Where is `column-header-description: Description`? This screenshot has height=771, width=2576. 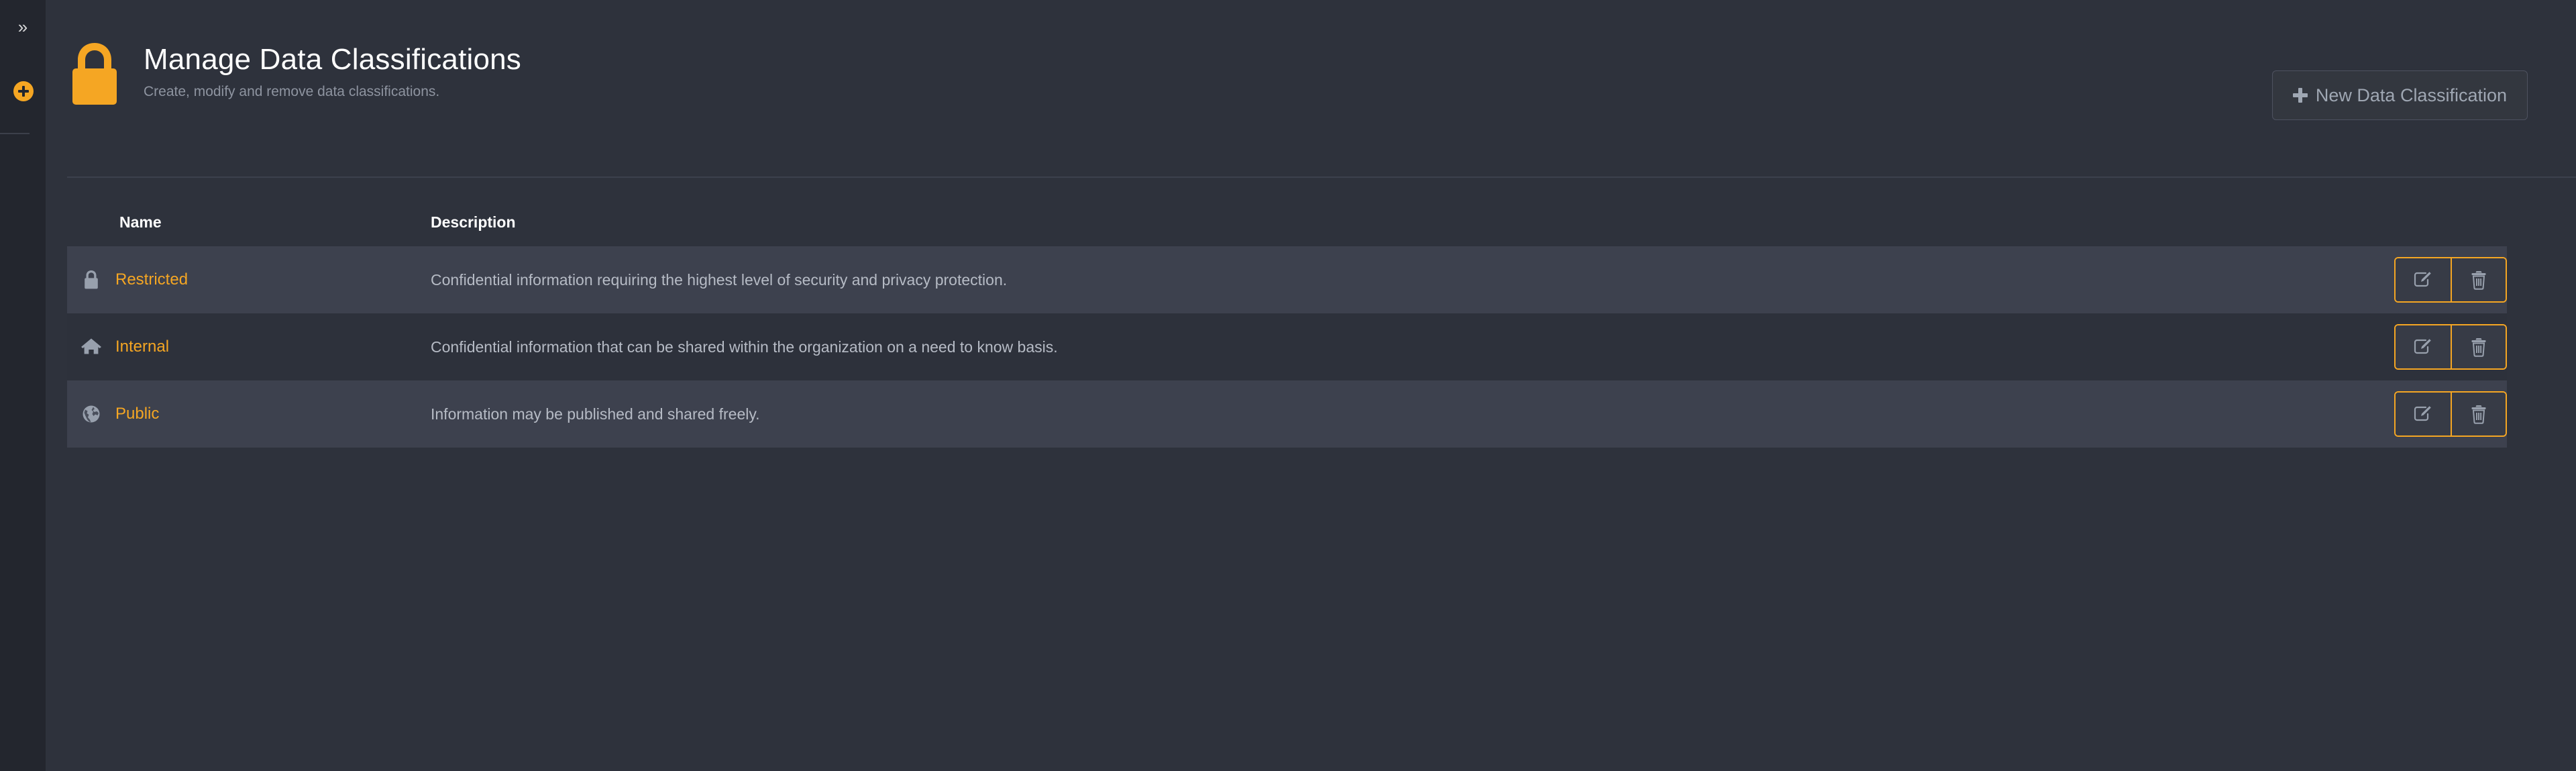
column-header-description: Description is located at coordinates (473, 222).